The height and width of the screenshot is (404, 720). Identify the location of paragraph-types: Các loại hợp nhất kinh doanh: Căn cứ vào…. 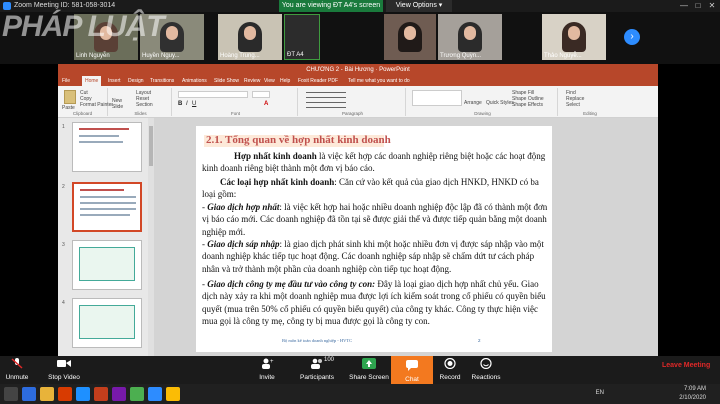
(375, 188).